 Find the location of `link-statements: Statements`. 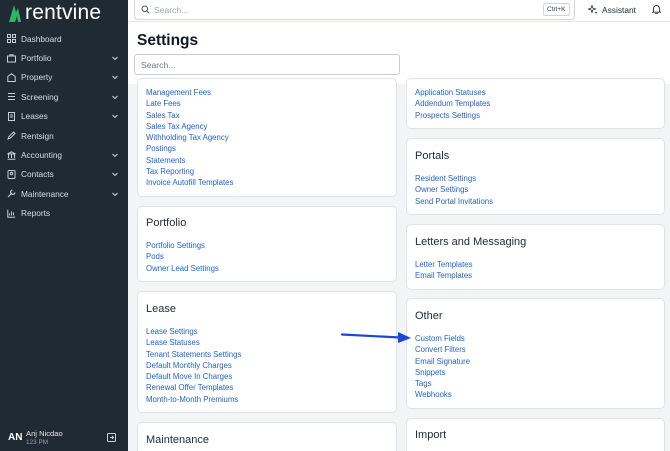

link-statements: Statements is located at coordinates (189, 160).